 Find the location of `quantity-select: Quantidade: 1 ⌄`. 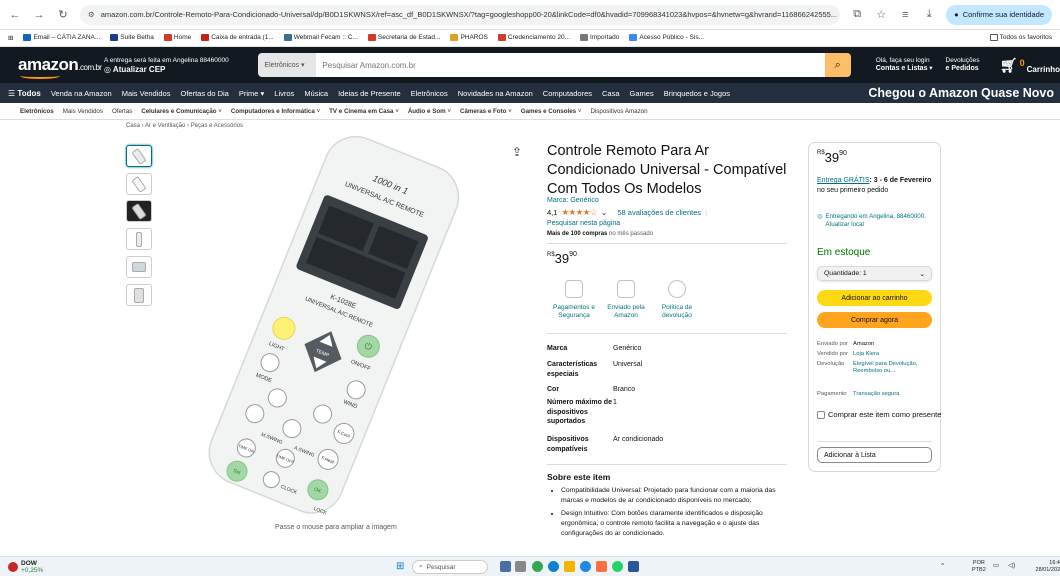

quantity-select: Quantidade: 1 ⌄ is located at coordinates (874, 273).